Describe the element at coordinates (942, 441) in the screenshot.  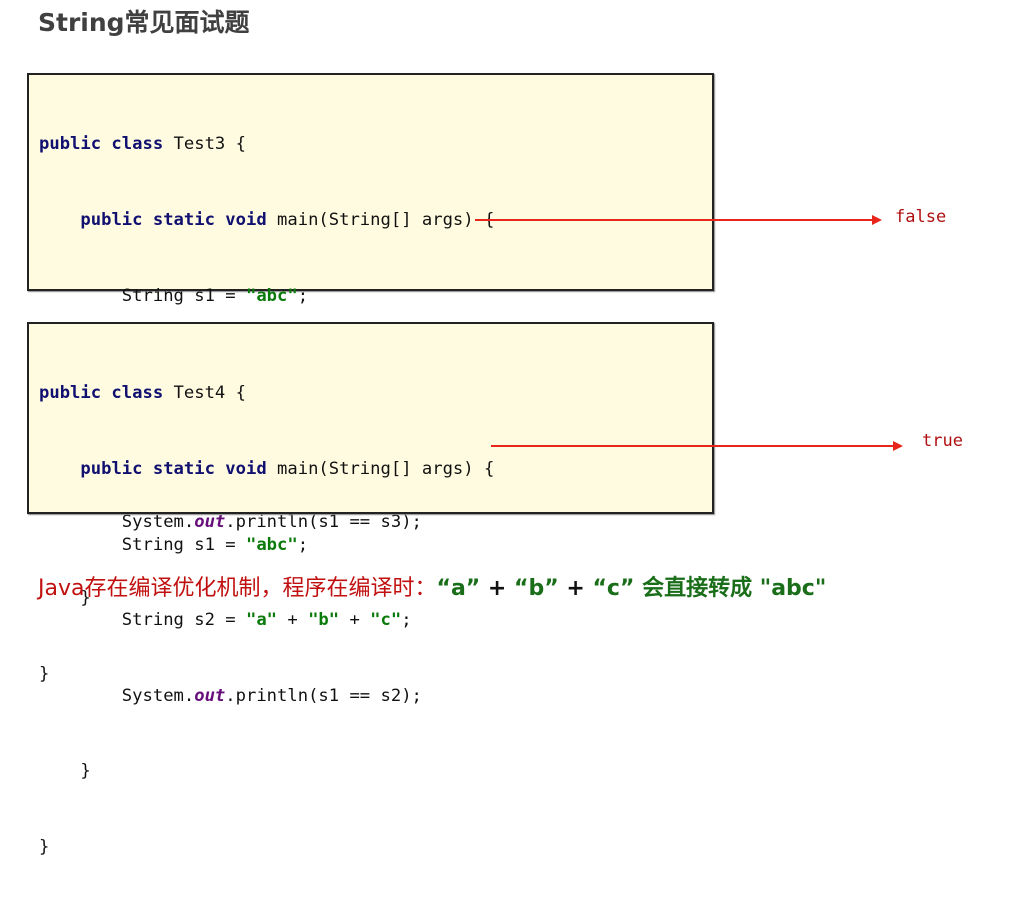
I see `output-result: true` at that location.